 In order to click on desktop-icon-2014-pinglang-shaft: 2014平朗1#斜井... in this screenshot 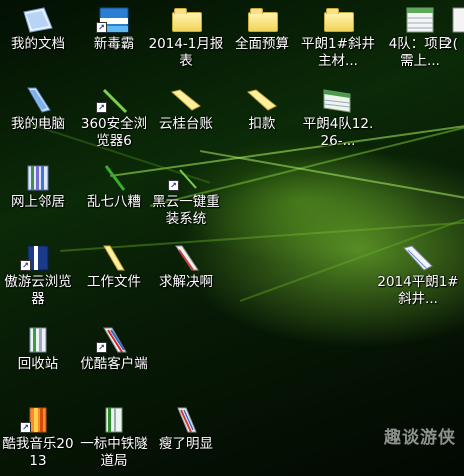, I will do `click(418, 278)`.